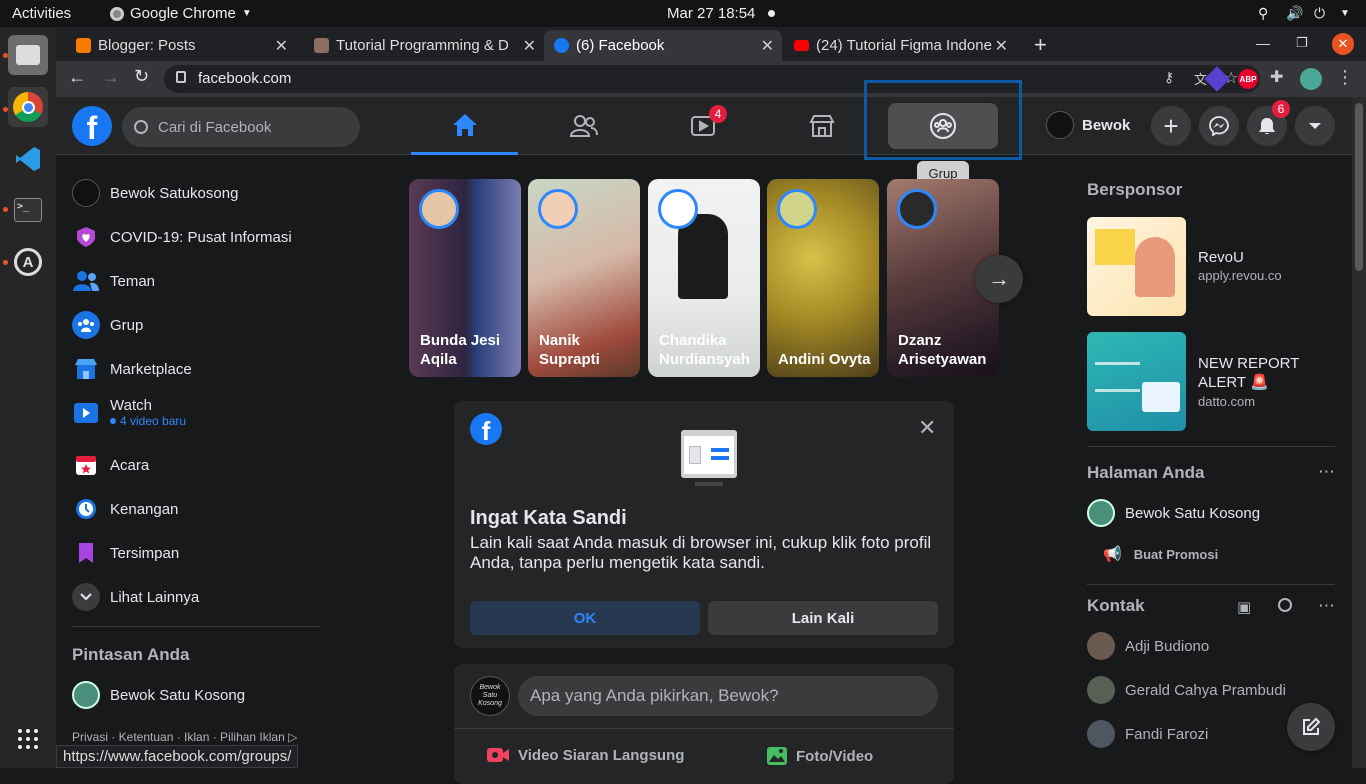 Image resolution: width=1366 pixels, height=784 pixels. Describe the element at coordinates (712, 79) in the screenshot. I see `address-bar: facebook.com ⚷ 文 ☆` at that location.